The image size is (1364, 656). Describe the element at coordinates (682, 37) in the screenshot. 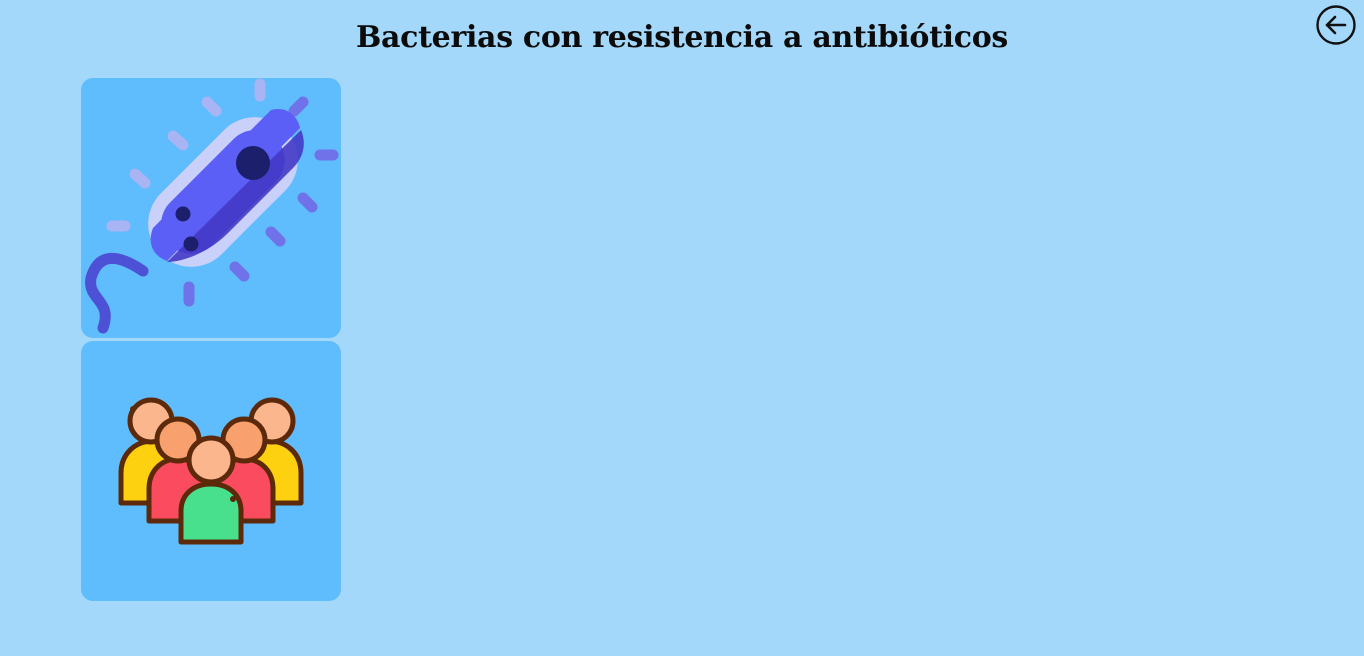

I see `page-title: Bacterias con resistencia a antibióticos` at that location.